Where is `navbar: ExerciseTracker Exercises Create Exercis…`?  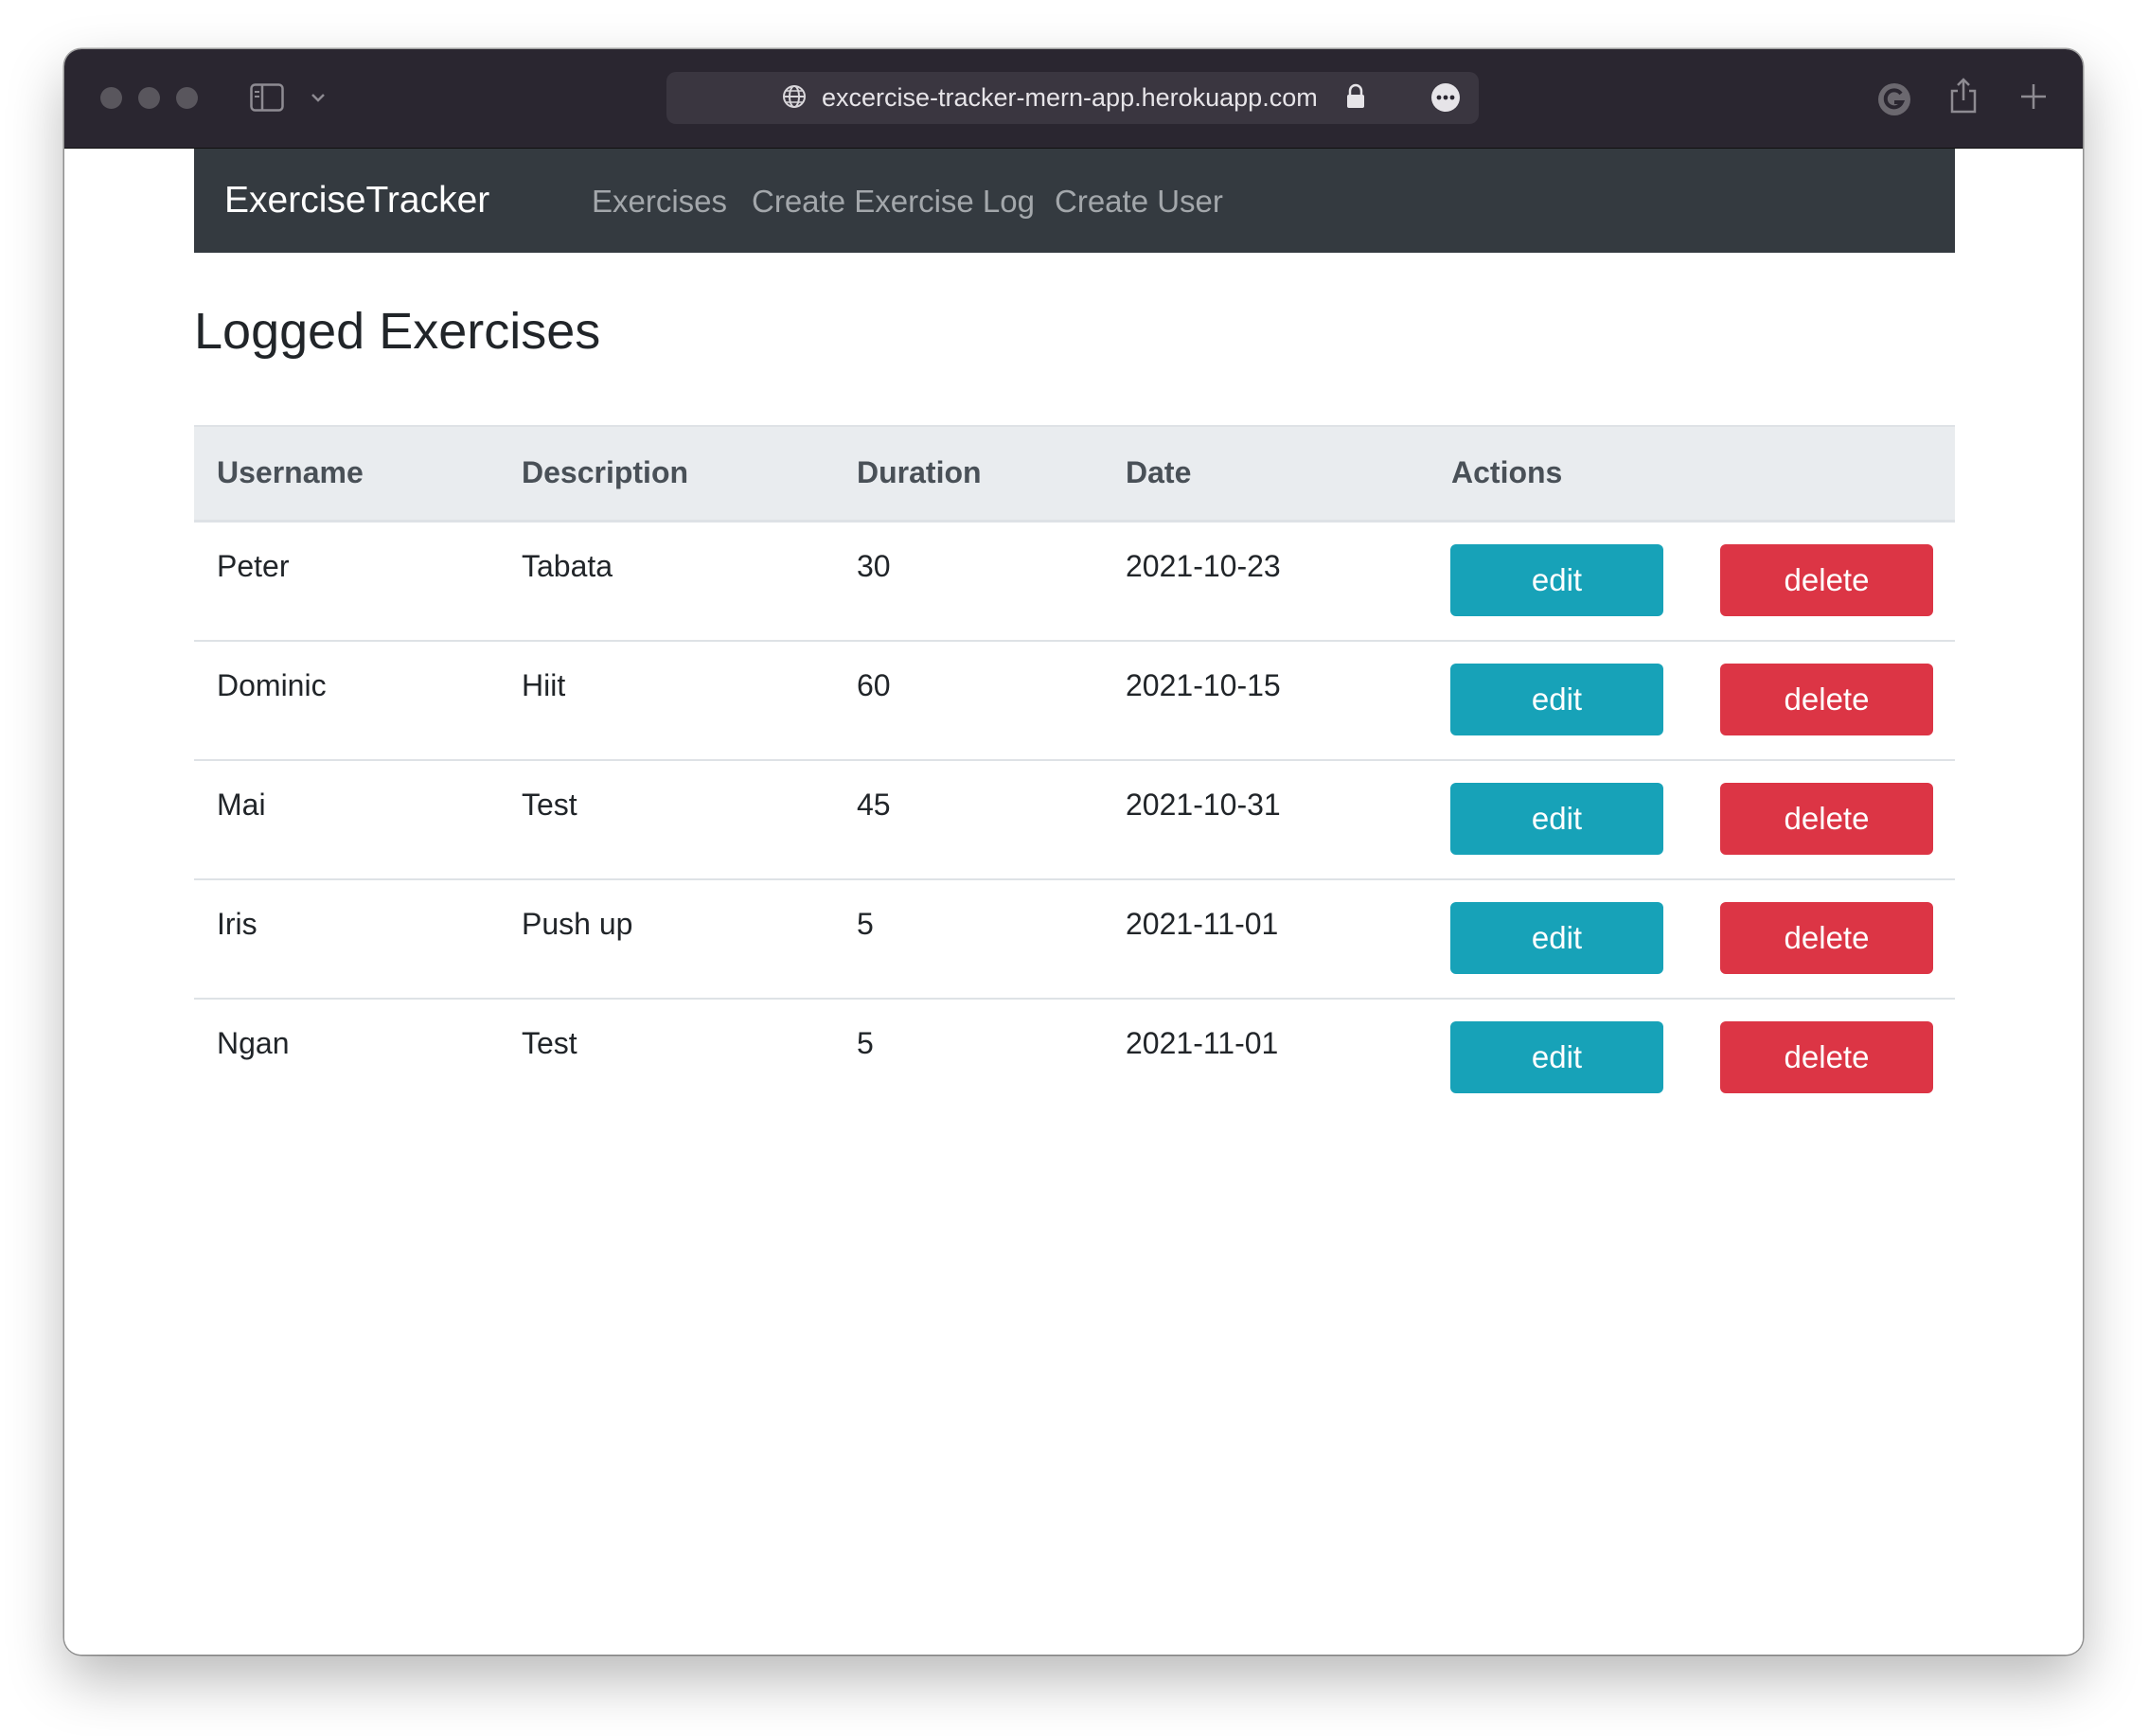
navbar: ExerciseTracker Exercises Create Exercis… is located at coordinates (1074, 201).